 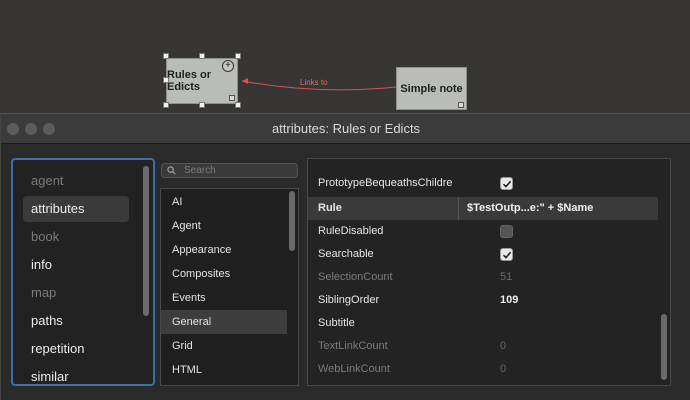 I want to click on plus-icon: +, so click(x=228, y=66).